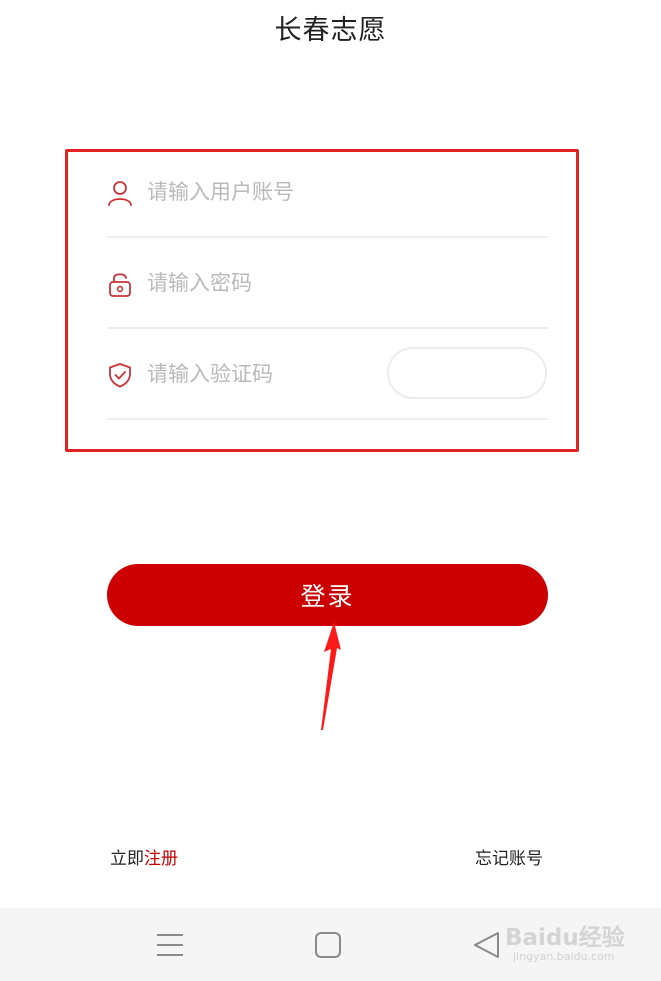  What do you see at coordinates (127, 859) in the screenshot?
I see `register-prefix: 立即` at bounding box center [127, 859].